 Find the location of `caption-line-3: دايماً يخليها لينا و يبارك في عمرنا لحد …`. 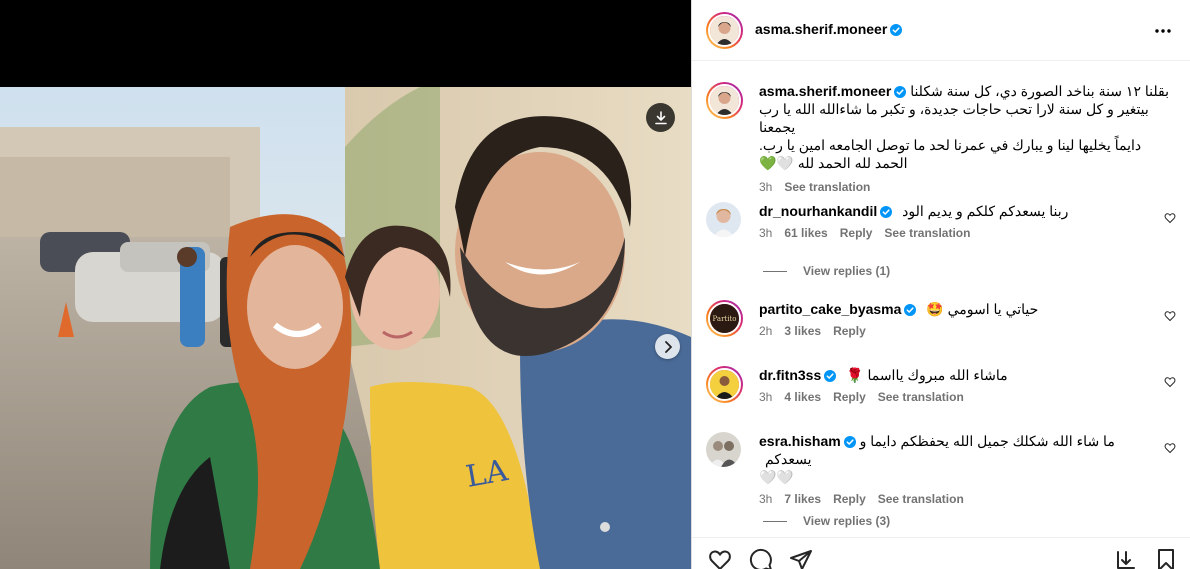

caption-line-3: دايماً يخليها لينا و يبارك في عمرنا لحد … is located at coordinates (950, 145).